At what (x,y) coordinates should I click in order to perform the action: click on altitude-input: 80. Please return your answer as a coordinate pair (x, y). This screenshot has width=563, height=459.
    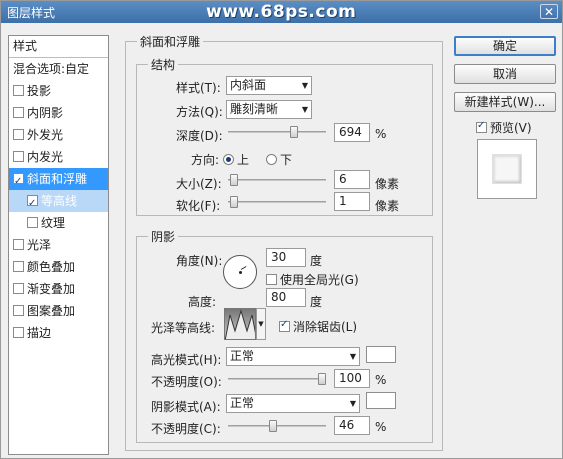
    Looking at the image, I should click on (286, 297).